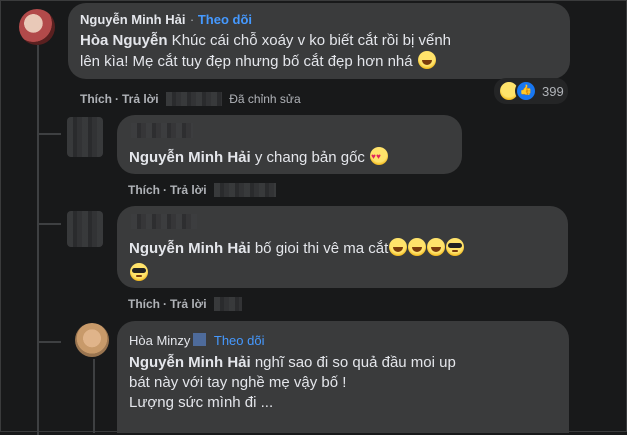  What do you see at coordinates (94, 396) in the screenshot?
I see `thread-line-sub` at bounding box center [94, 396].